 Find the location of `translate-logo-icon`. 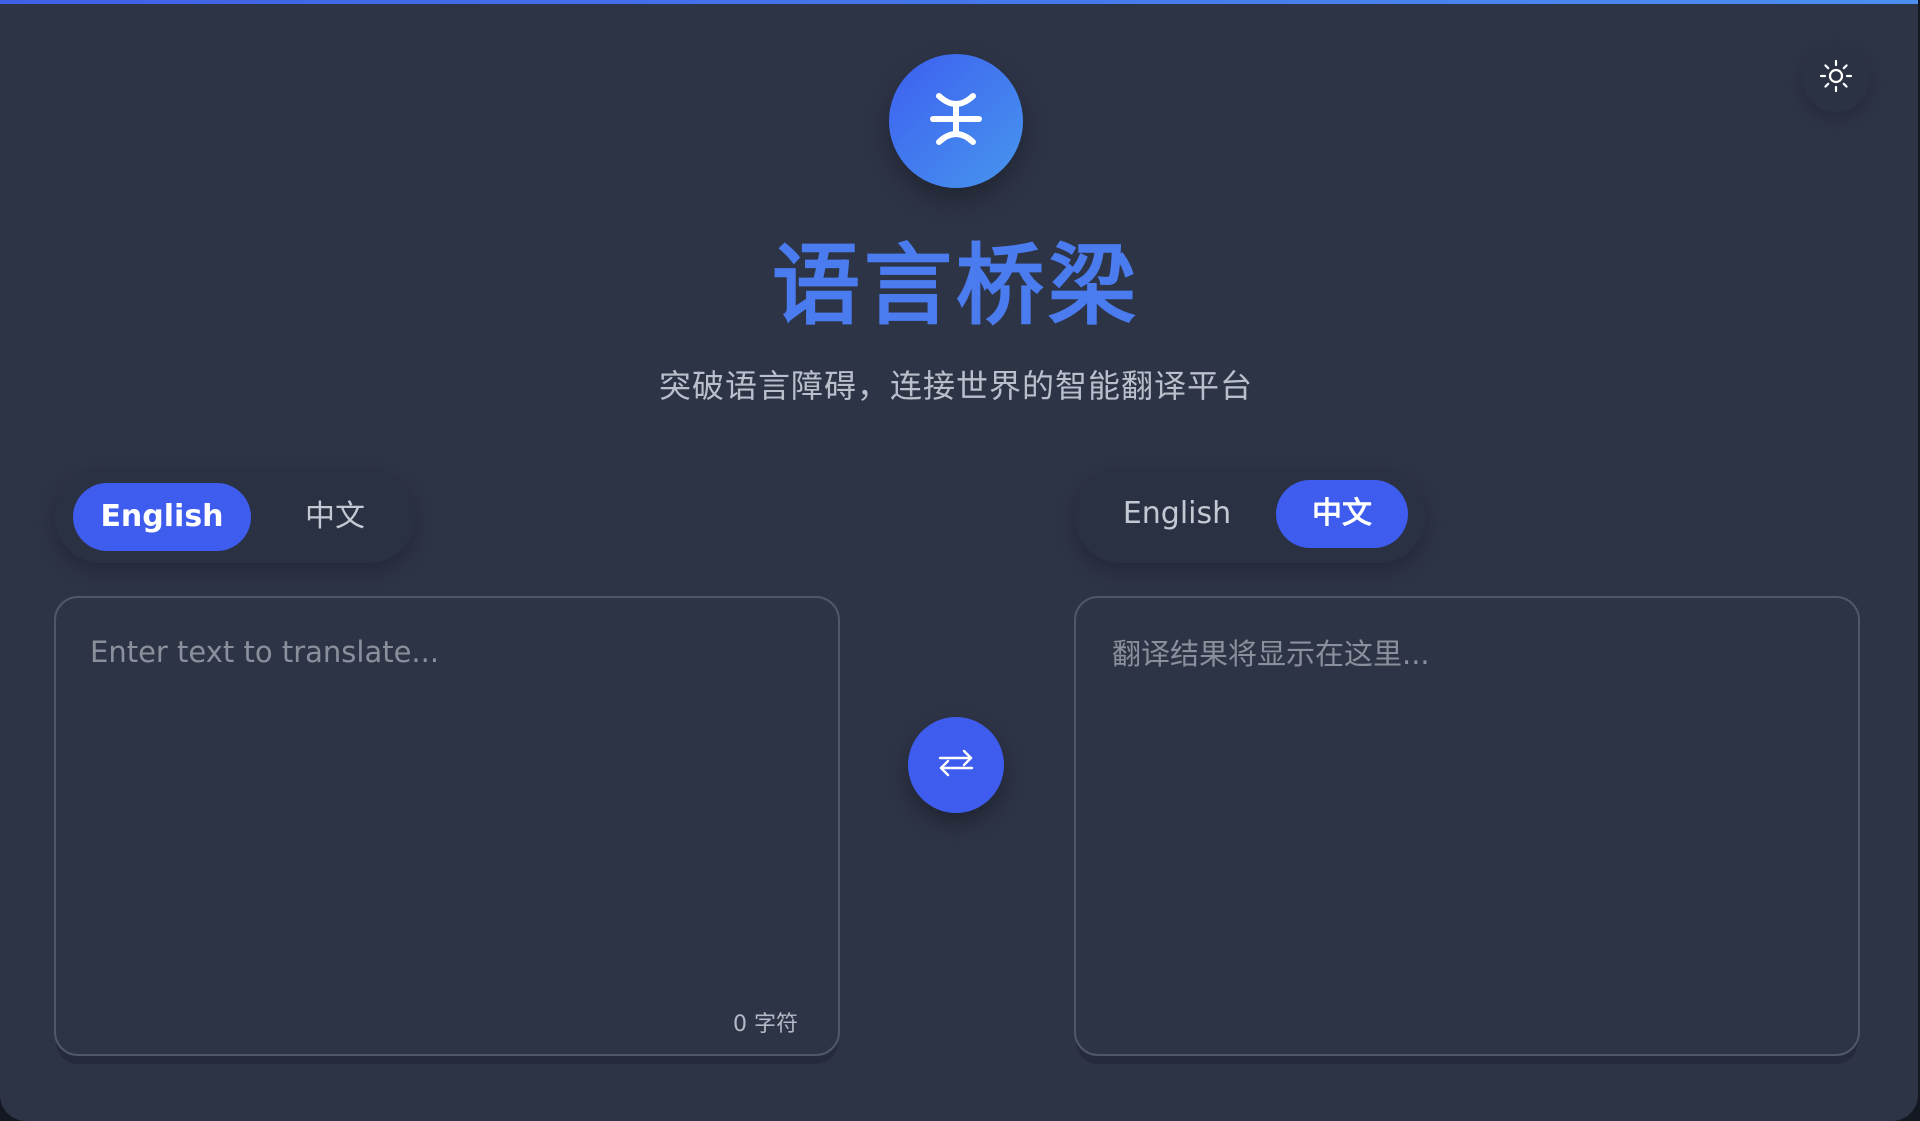

translate-logo-icon is located at coordinates (956, 121).